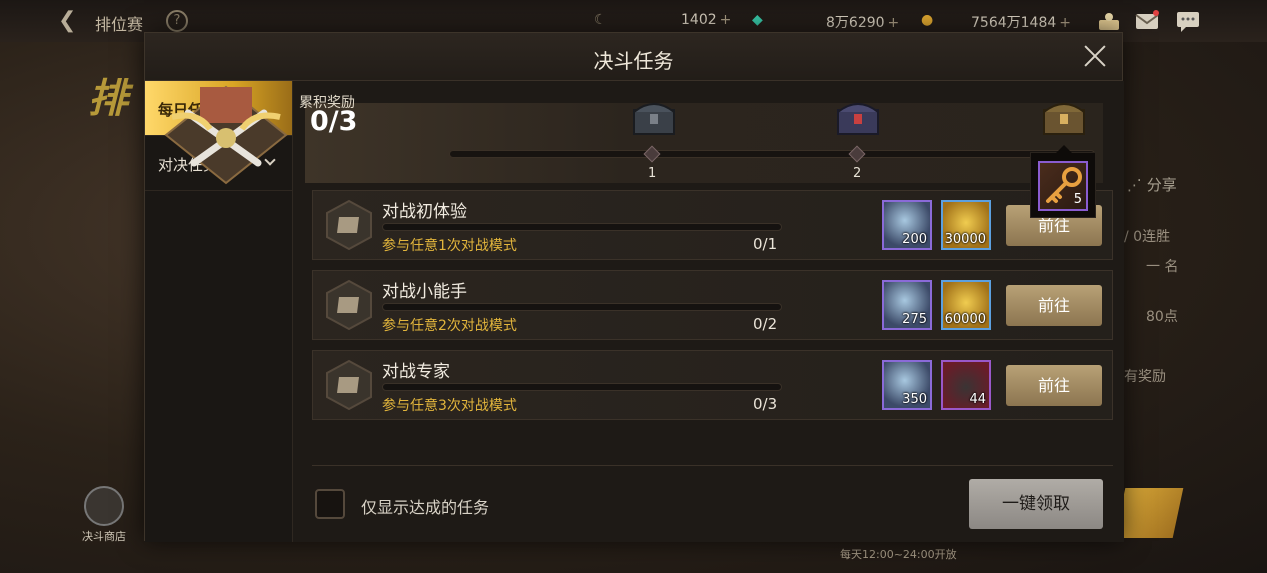 The width and height of the screenshot is (1267, 573). What do you see at coordinates (757, 20) in the screenshot?
I see `gem-icon: ◆` at bounding box center [757, 20].